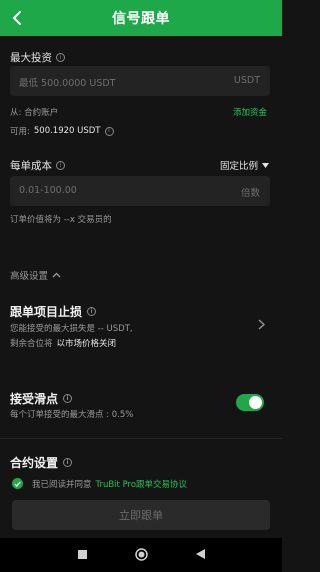 Image resolution: width=320 pixels, height=572 pixels. What do you see at coordinates (246, 80) in the screenshot?
I see `max-investment-unit: USDT` at bounding box center [246, 80].